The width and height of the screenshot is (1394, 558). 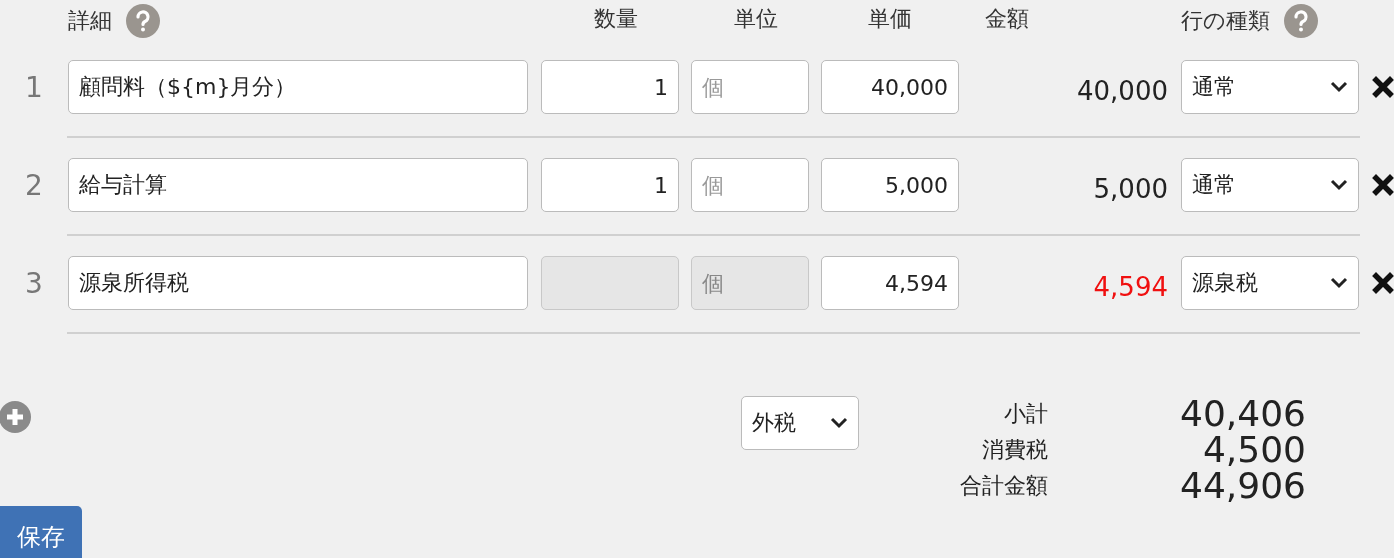 I want to click on row-number: 3, so click(x=34, y=283).